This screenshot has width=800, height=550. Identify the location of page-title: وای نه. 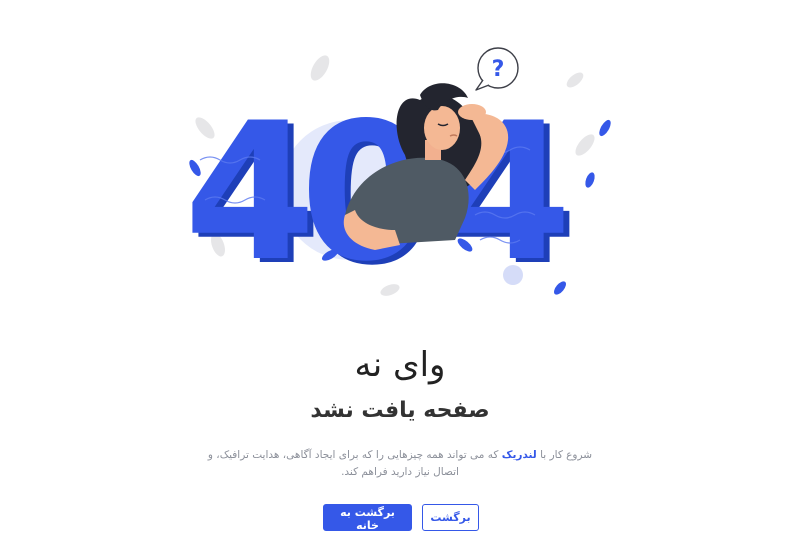
(400, 365).